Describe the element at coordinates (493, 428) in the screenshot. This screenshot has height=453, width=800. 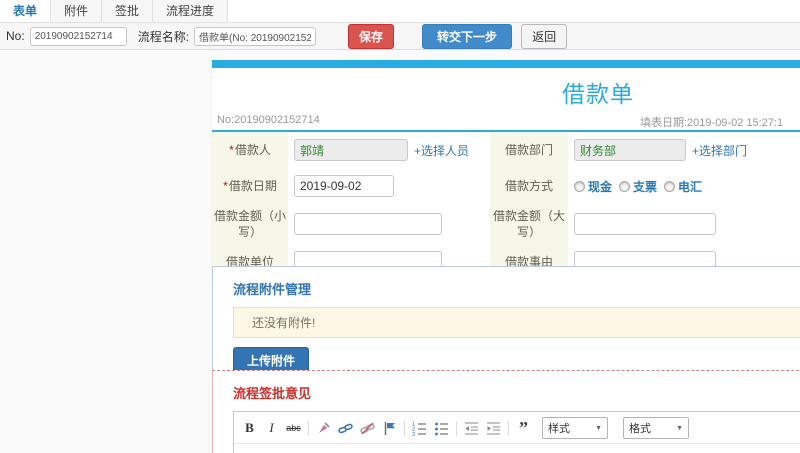
I see `indent-icon` at that location.